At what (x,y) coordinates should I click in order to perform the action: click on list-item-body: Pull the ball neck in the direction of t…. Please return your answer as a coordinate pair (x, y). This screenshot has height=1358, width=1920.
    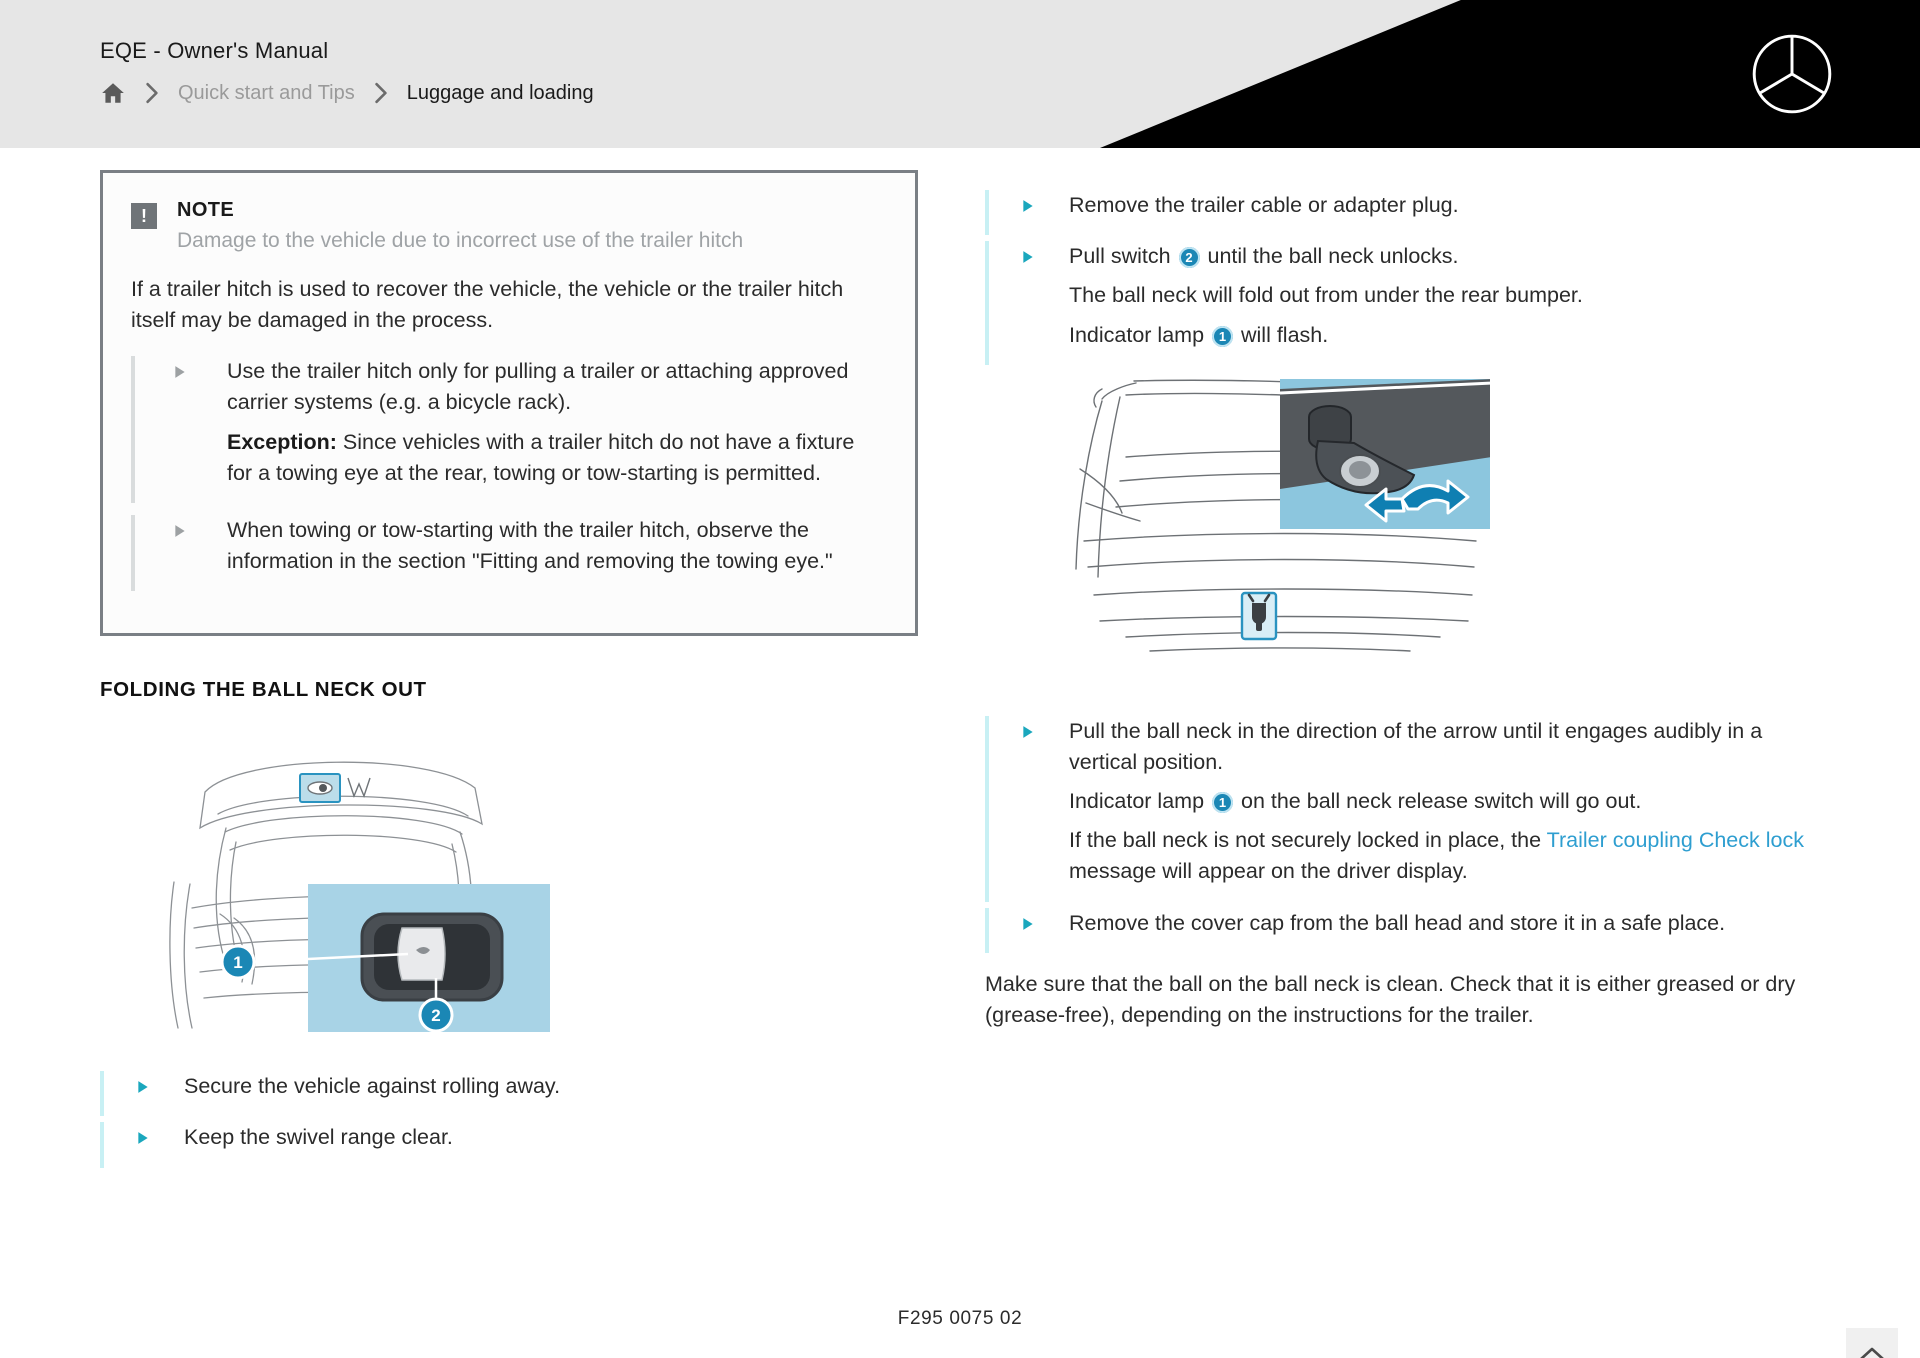
    Looking at the image, I should click on (1442, 802).